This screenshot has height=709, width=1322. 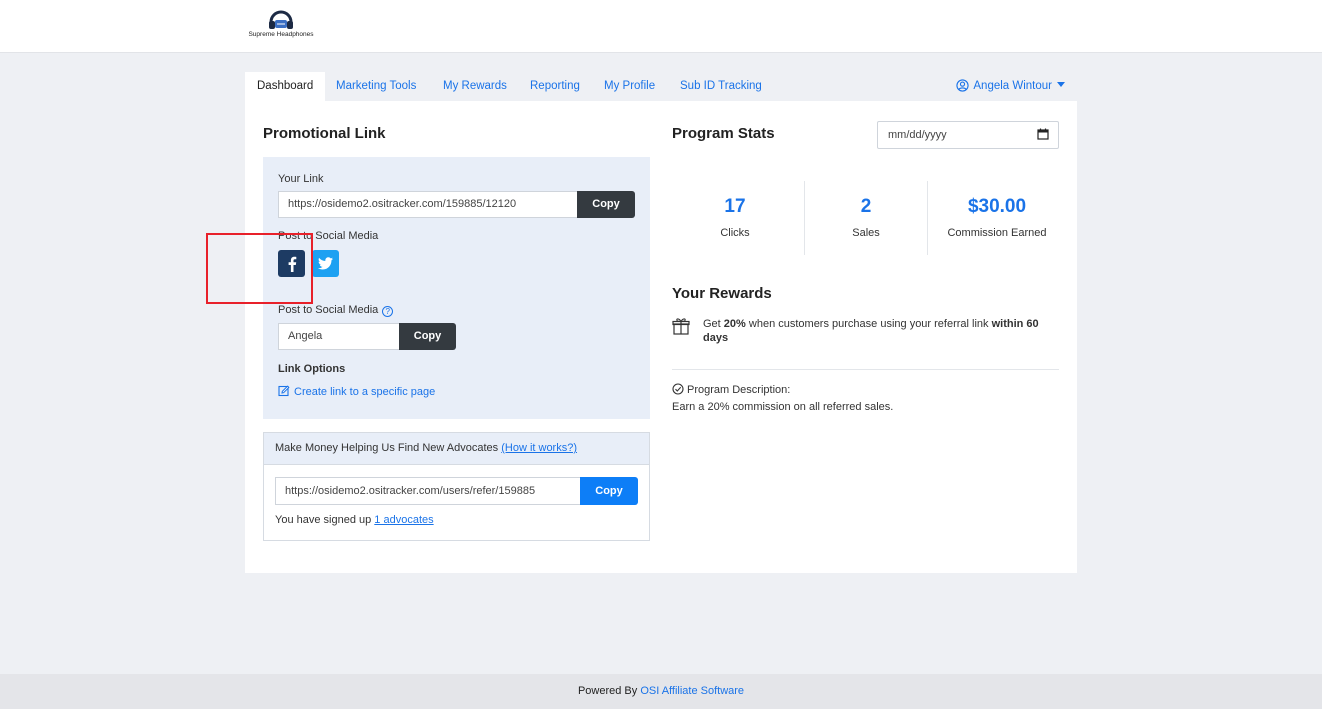 What do you see at coordinates (997, 206) in the screenshot?
I see `stat-commission-value: $30.00` at bounding box center [997, 206].